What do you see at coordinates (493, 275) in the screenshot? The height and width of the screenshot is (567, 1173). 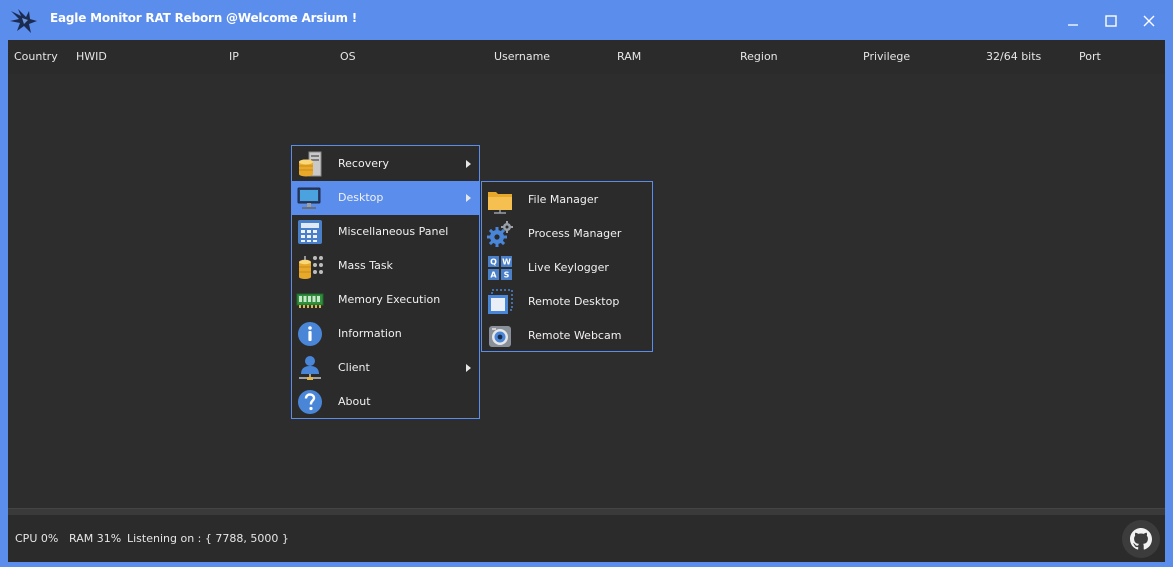 I see `key-a-label: A` at bounding box center [493, 275].